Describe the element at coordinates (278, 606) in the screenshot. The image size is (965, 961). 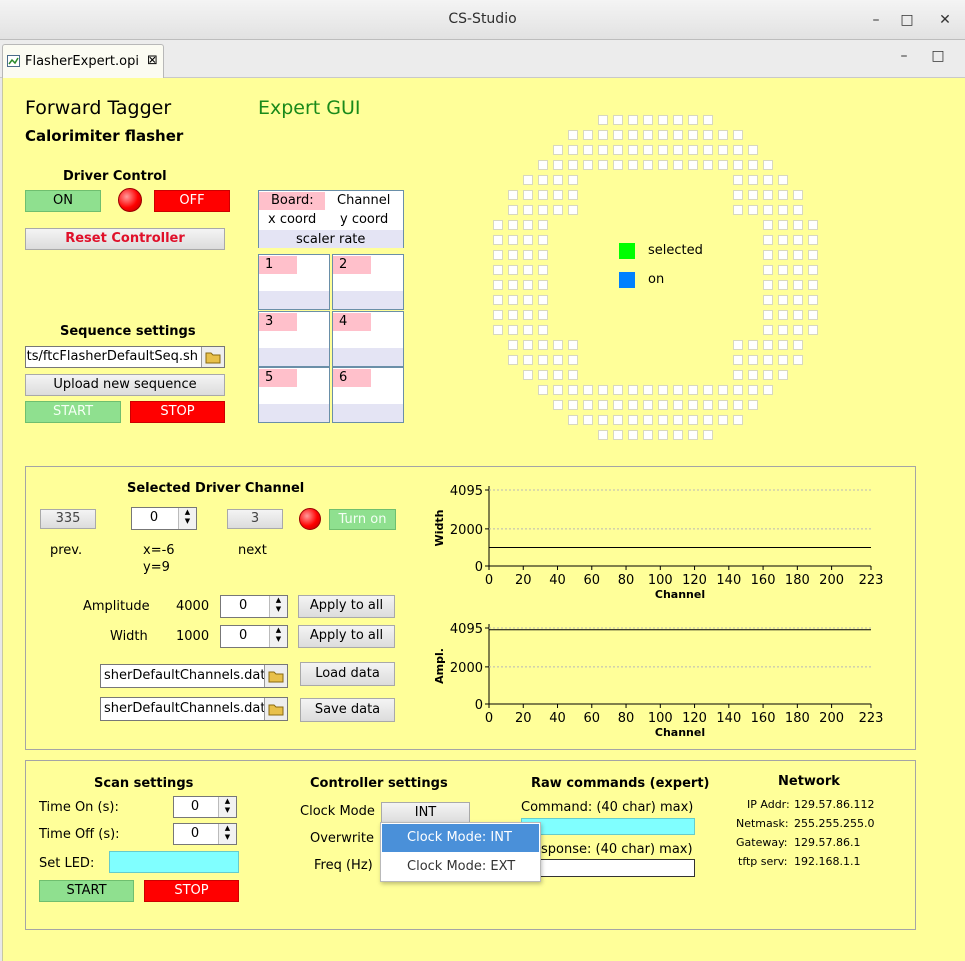
I see `spinner-arrows-icon: ▲ ▼` at that location.